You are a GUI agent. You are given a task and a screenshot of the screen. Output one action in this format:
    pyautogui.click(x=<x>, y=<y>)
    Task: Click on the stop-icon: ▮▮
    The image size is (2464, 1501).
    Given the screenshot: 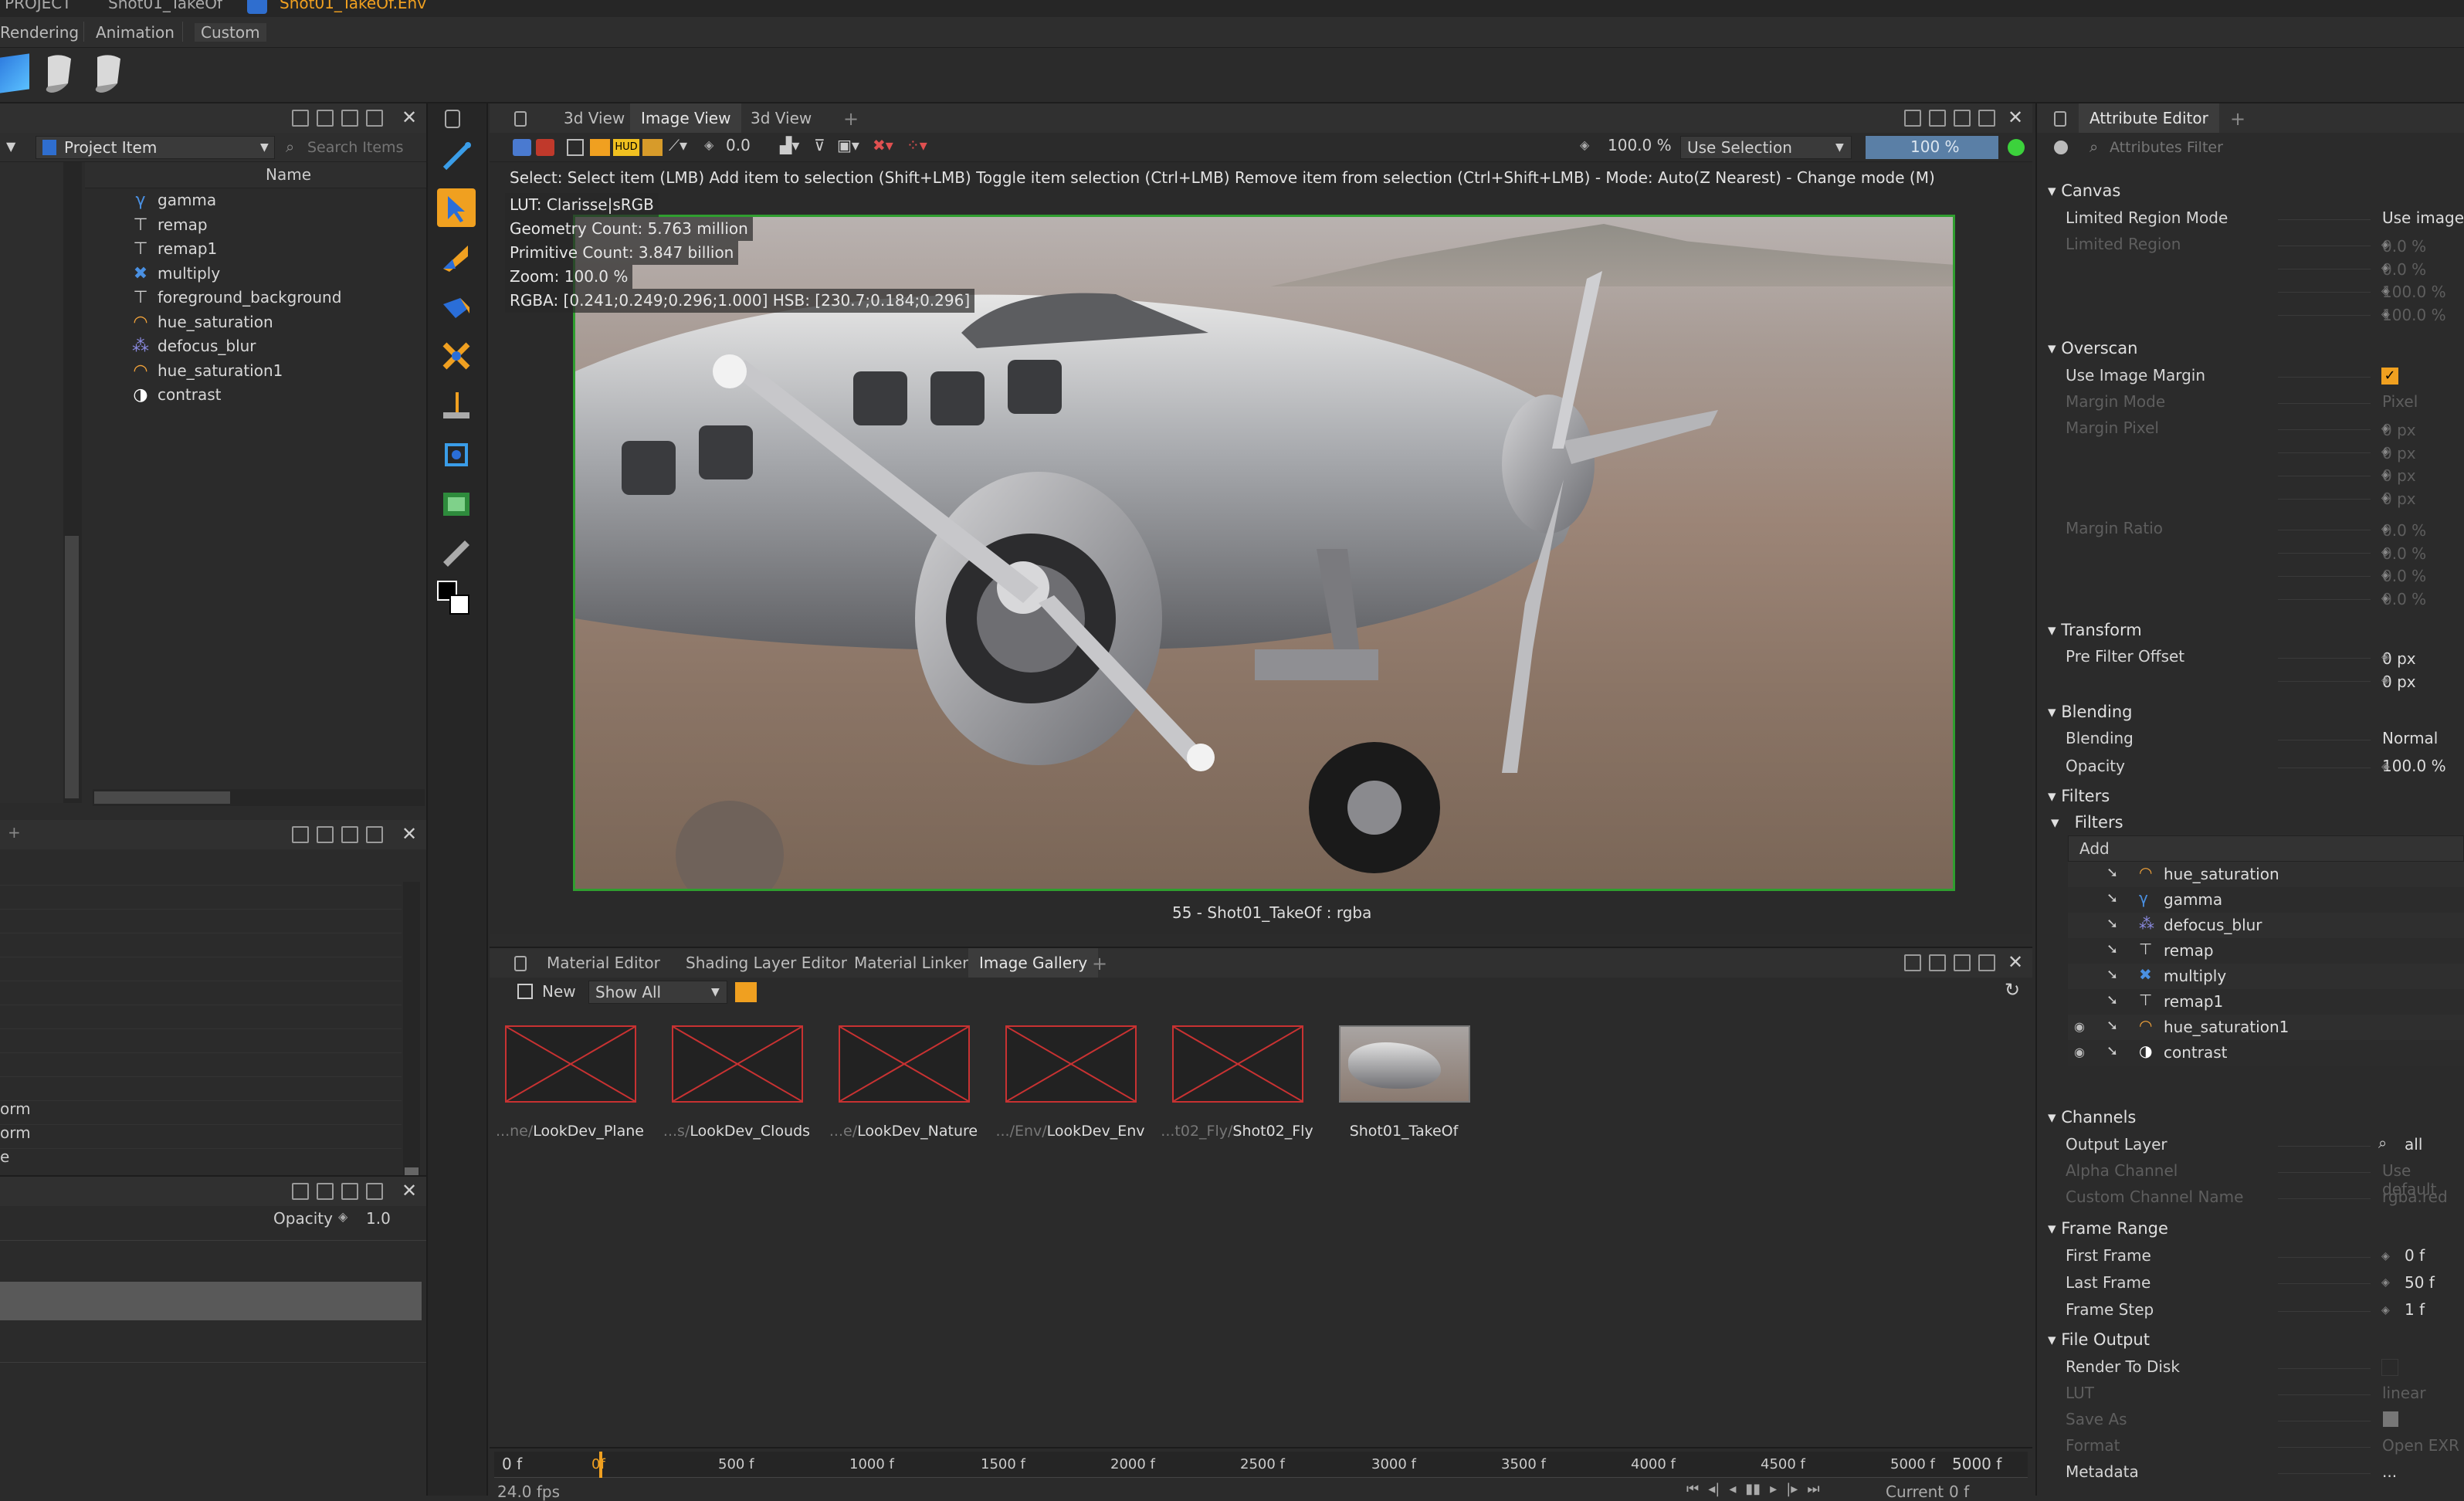 What is the action you would take?
    pyautogui.click(x=1753, y=1489)
    